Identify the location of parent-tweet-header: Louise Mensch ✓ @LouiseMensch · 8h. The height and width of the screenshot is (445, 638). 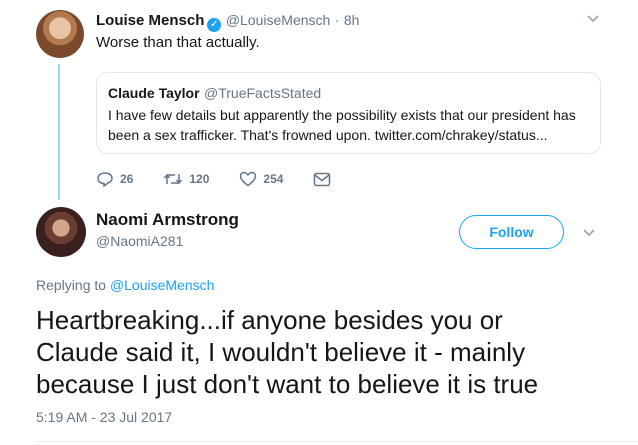
(227, 22).